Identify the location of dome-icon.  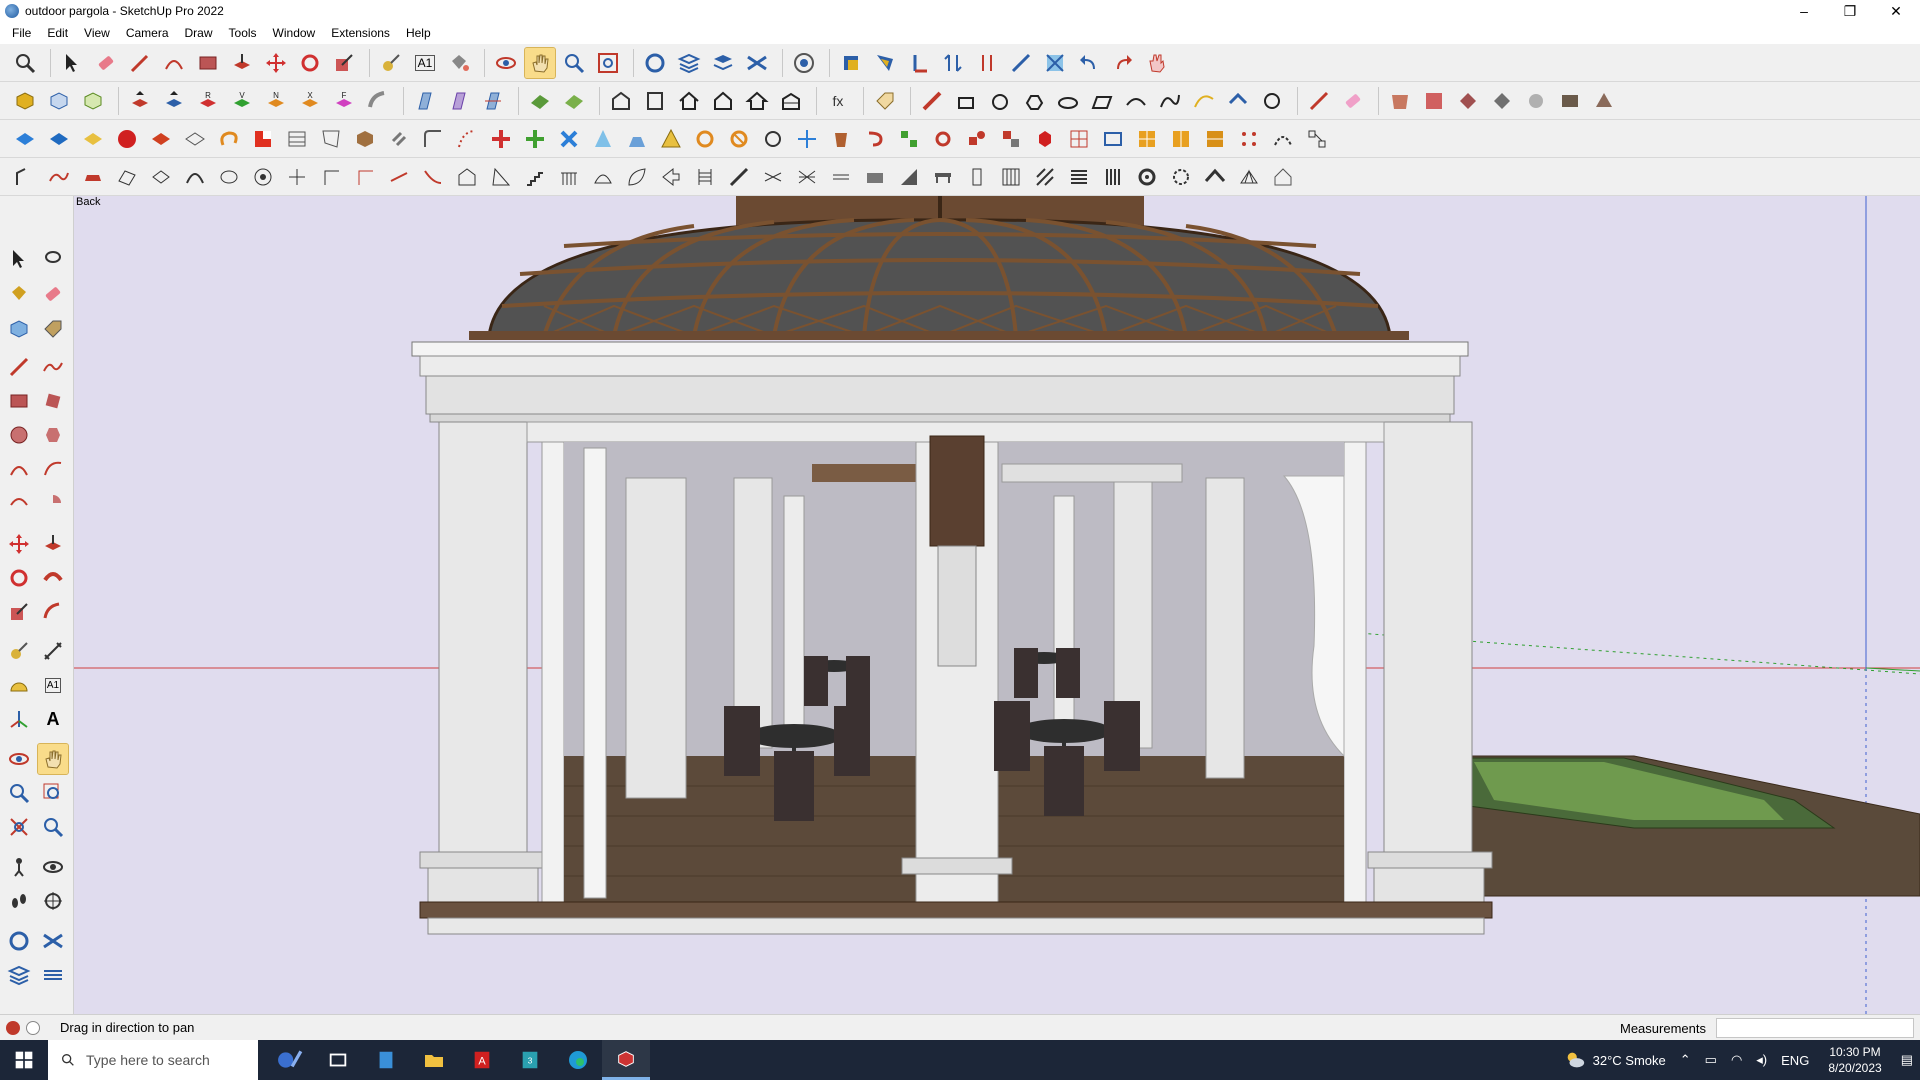
(603, 177).